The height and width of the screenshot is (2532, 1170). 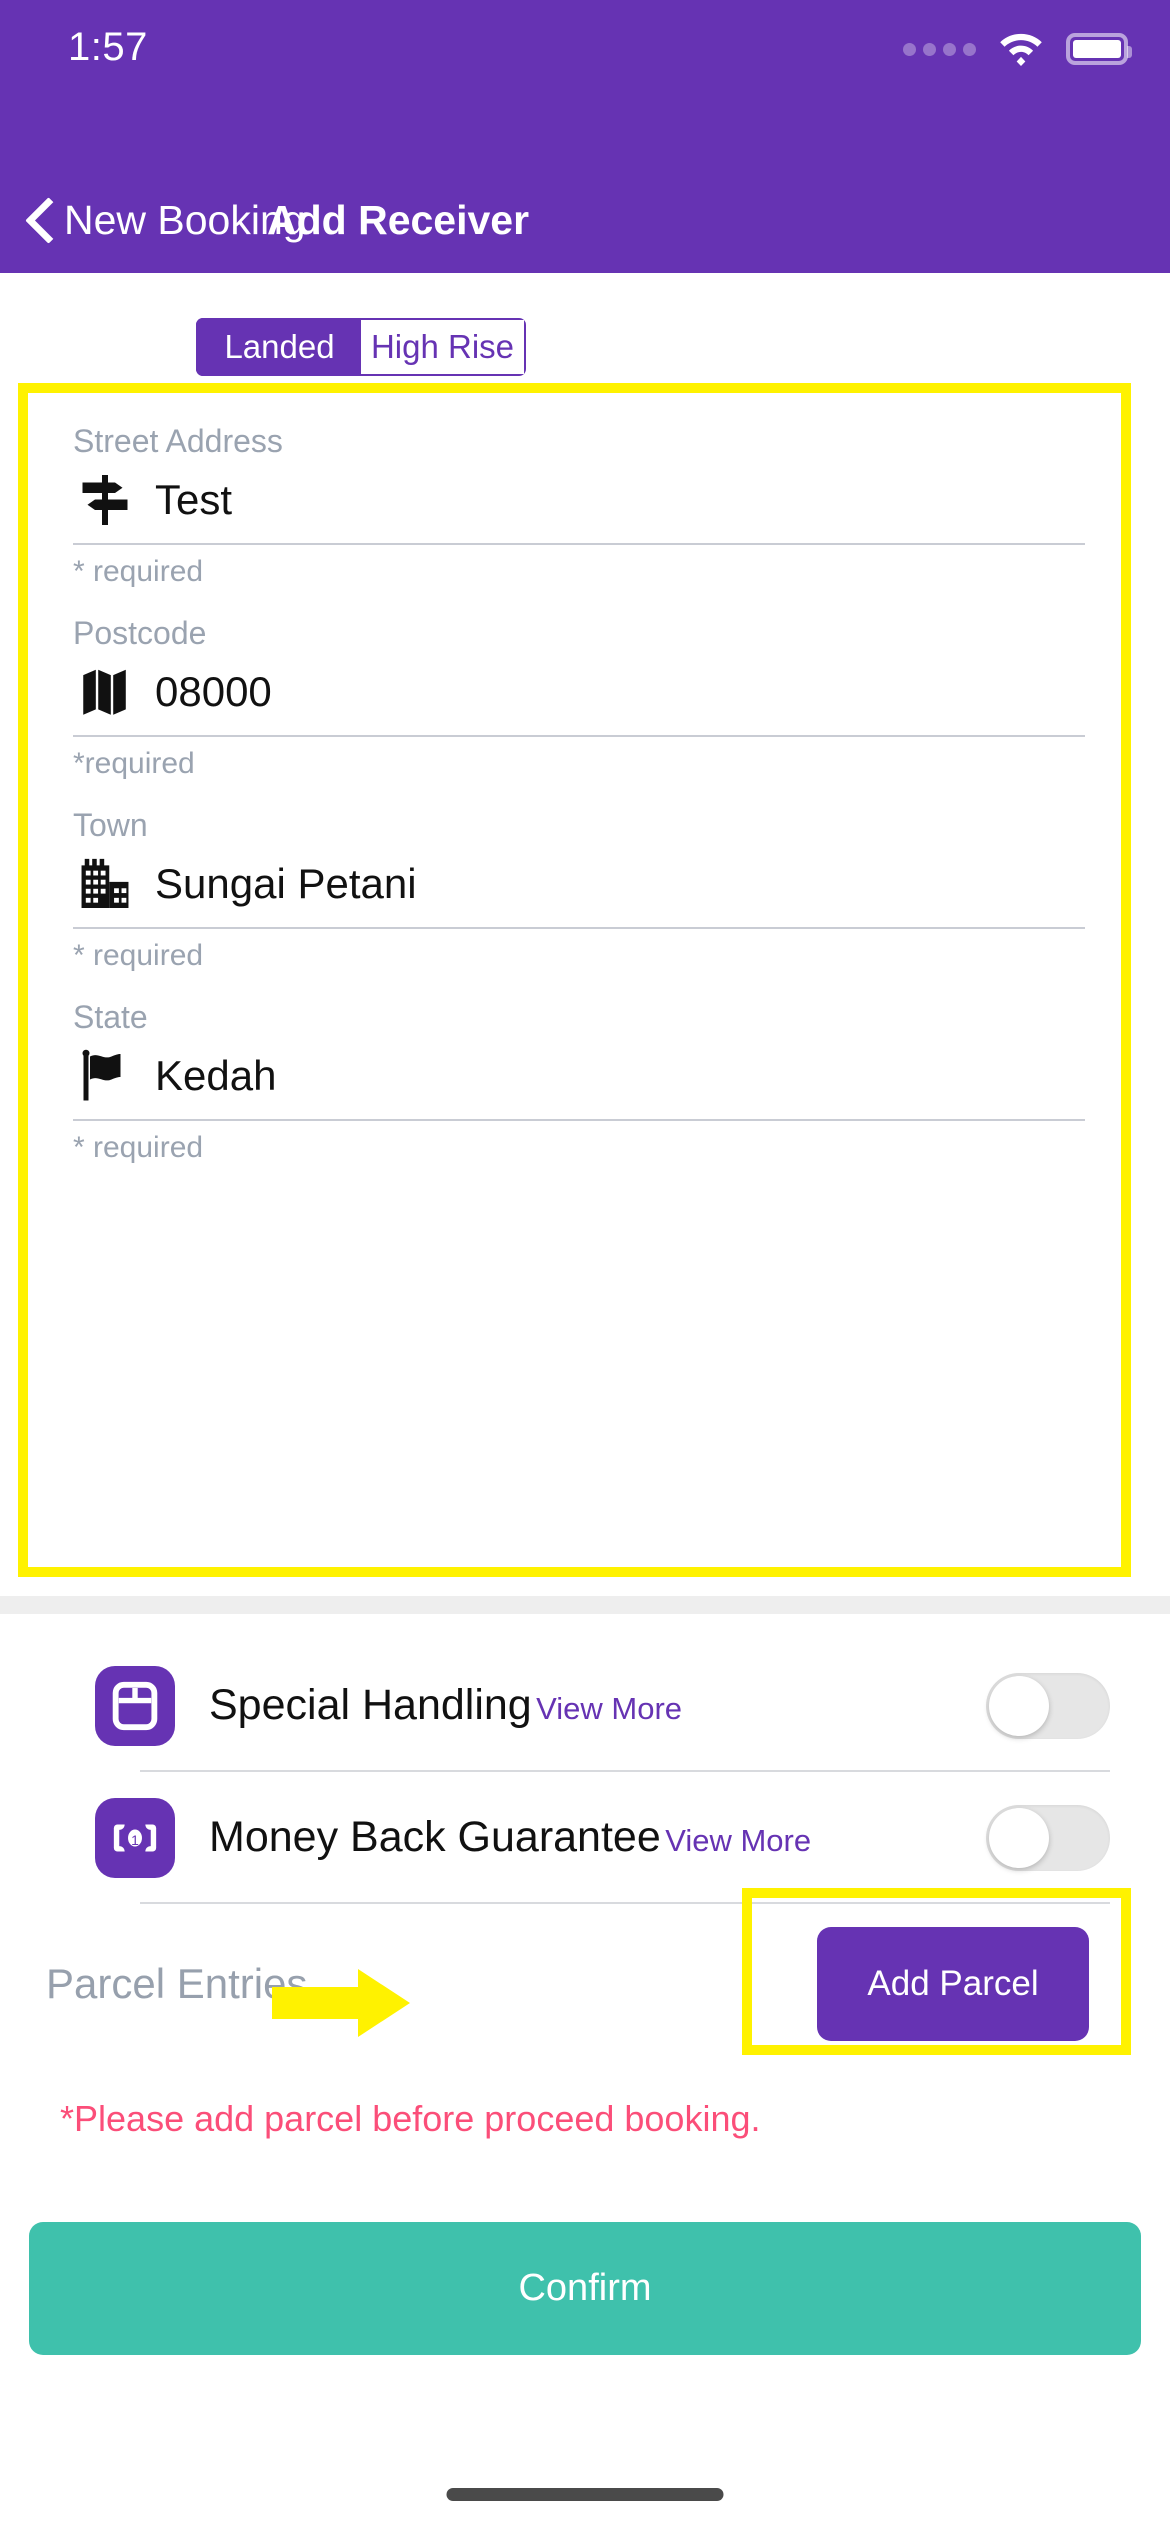 What do you see at coordinates (135, 1706) in the screenshot?
I see `package-box-icon` at bounding box center [135, 1706].